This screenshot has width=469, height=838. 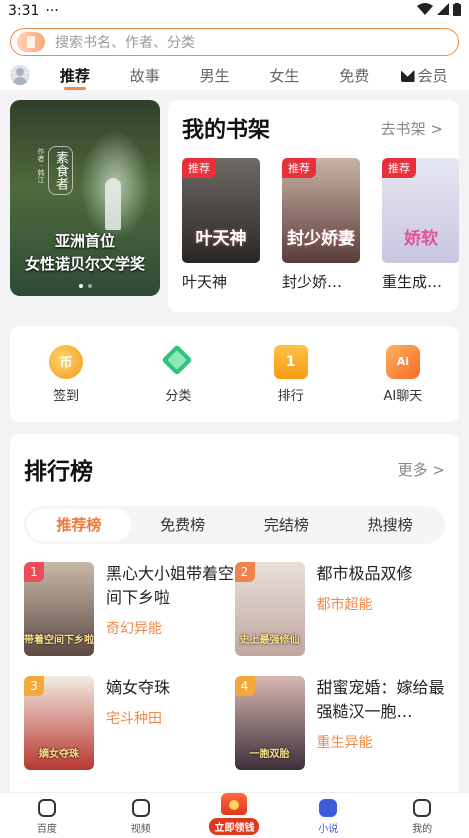 I want to click on search-input: 搜索书名、作者、分类, so click(x=234, y=42).